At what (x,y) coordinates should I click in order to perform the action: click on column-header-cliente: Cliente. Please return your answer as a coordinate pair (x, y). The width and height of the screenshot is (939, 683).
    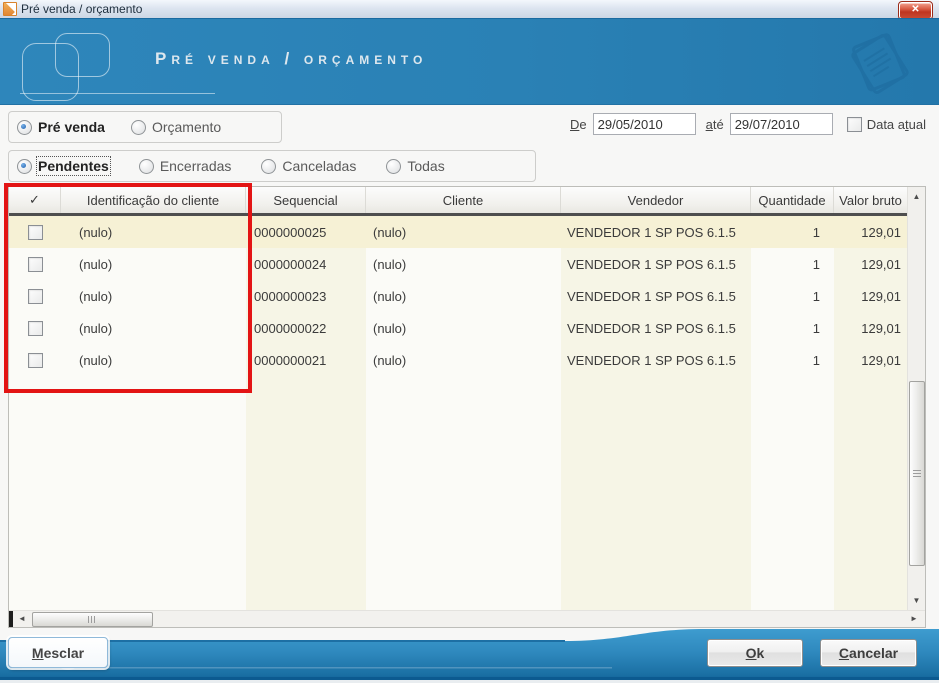
    Looking at the image, I should click on (463, 200).